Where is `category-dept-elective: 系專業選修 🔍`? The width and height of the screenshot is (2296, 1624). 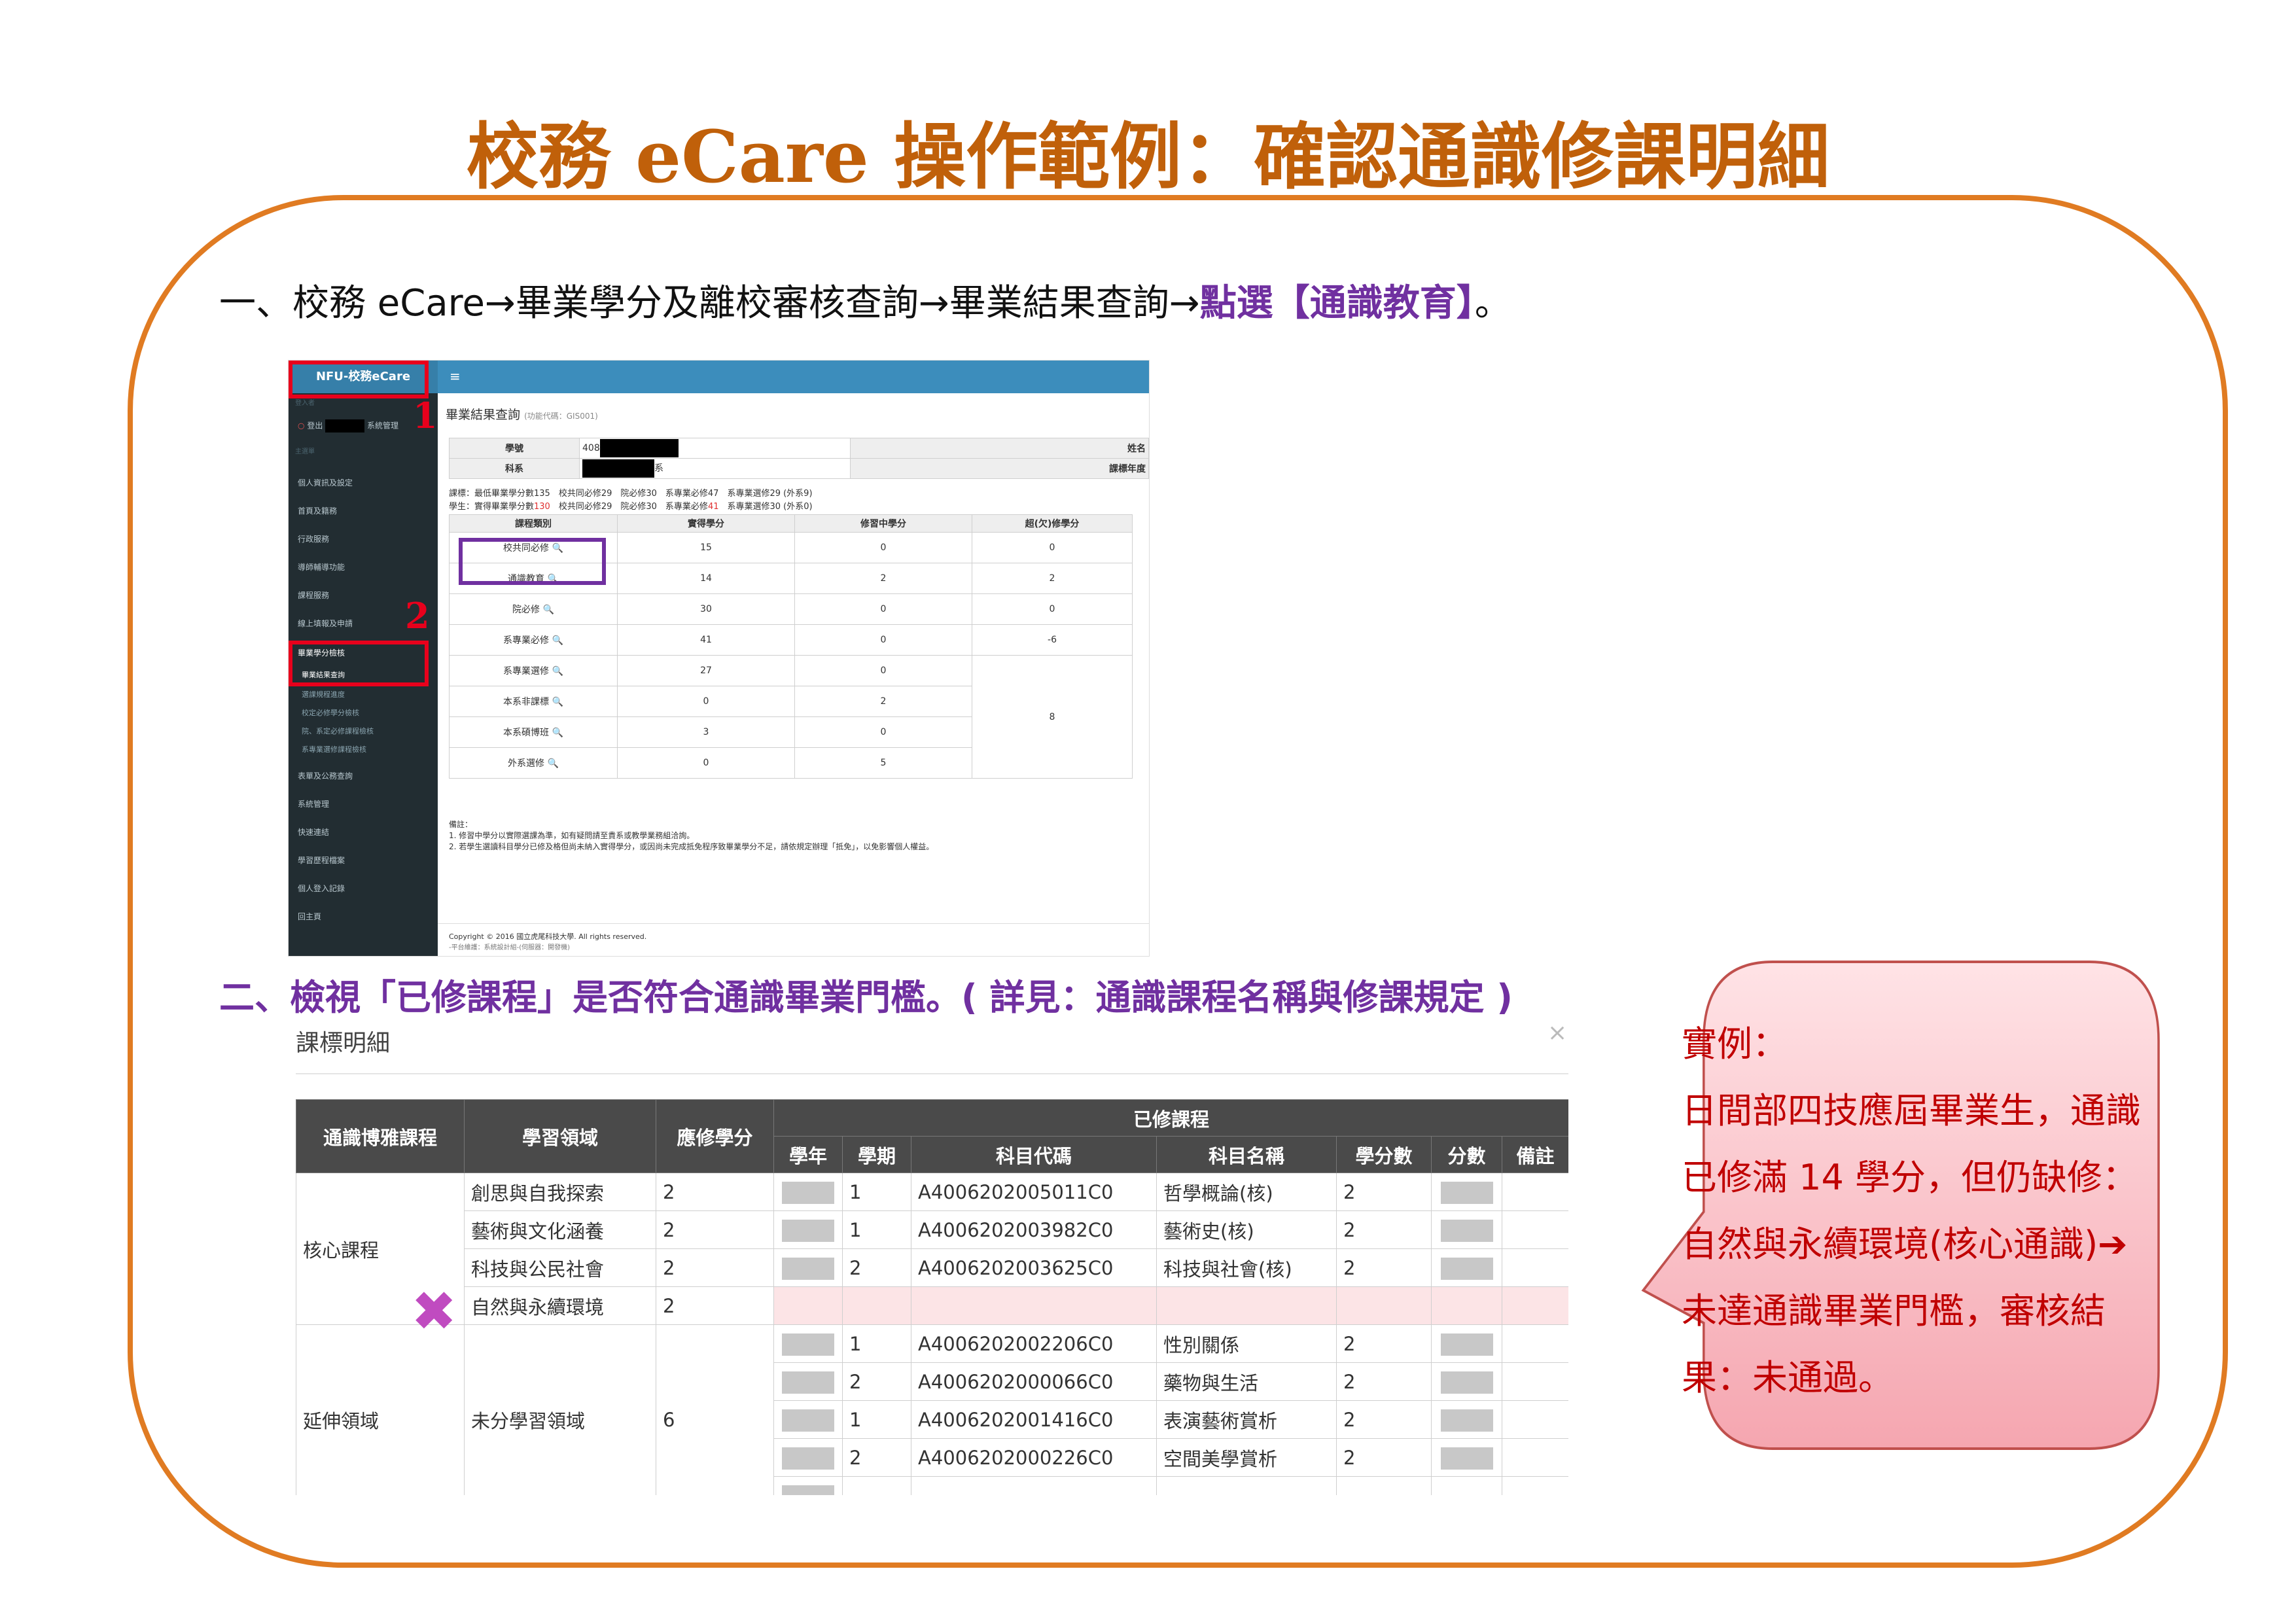
category-dept-elective: 系專業選修 🔍 is located at coordinates (533, 670).